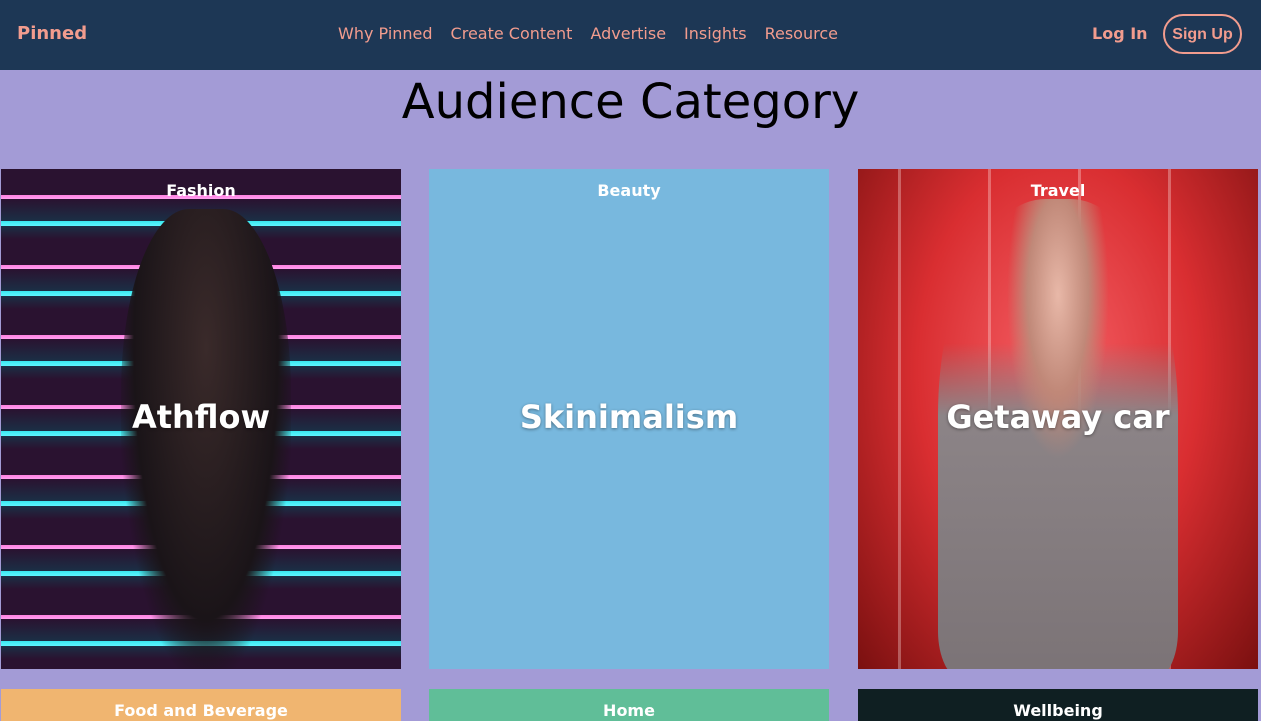  Describe the element at coordinates (630, 102) in the screenshot. I see `page-title: Audience Category` at that location.